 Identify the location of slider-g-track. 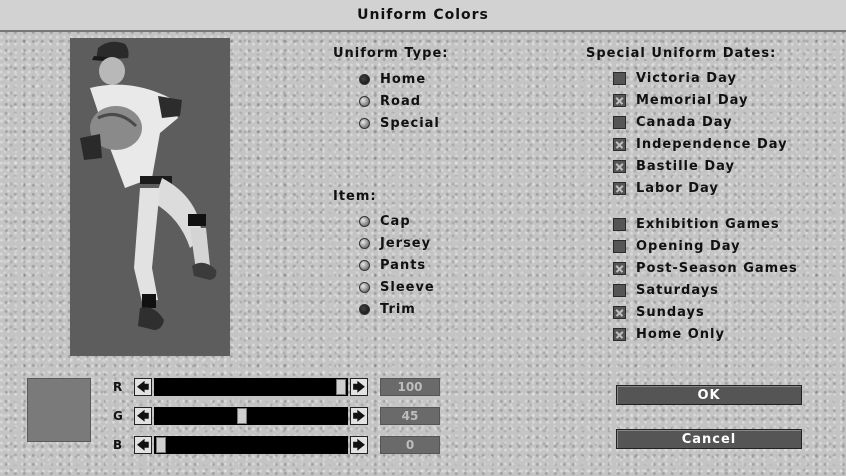
(251, 416).